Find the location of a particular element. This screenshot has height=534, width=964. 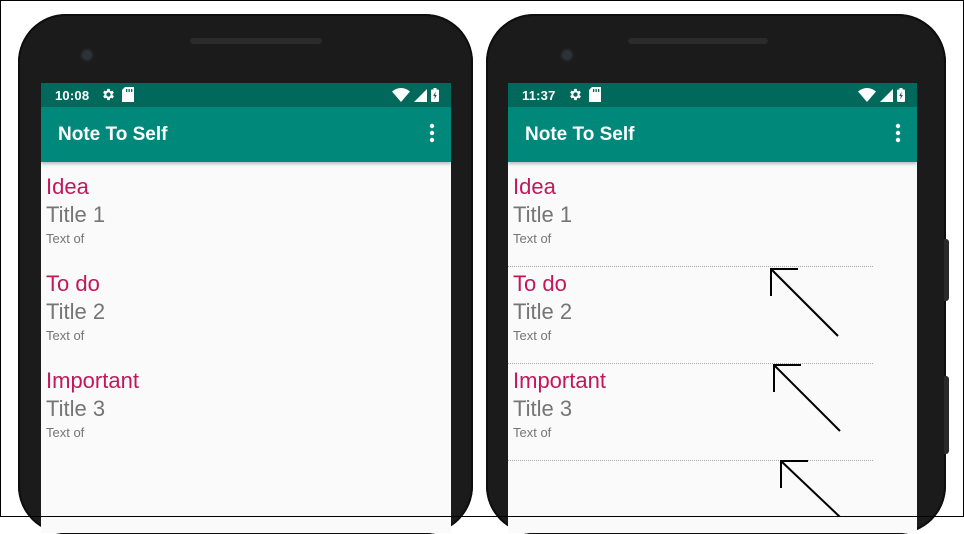

status-bar: 10:08 is located at coordinates (246, 95).